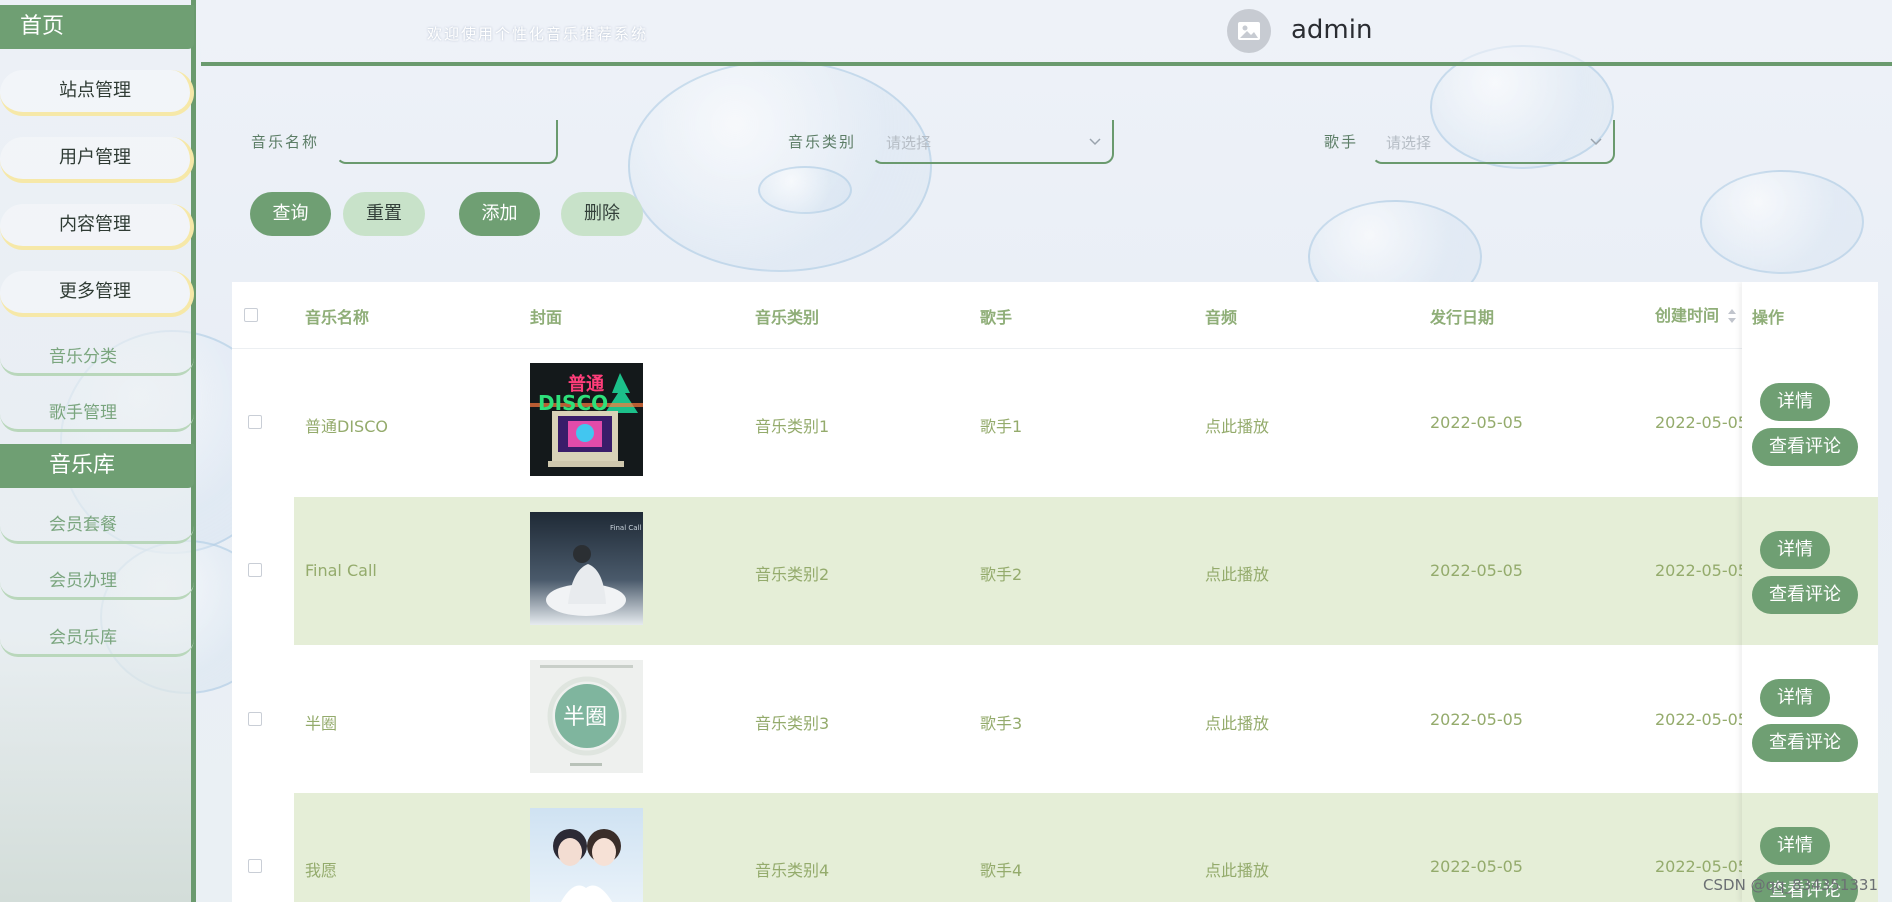  I want to click on music-name-input, so click(447, 142).